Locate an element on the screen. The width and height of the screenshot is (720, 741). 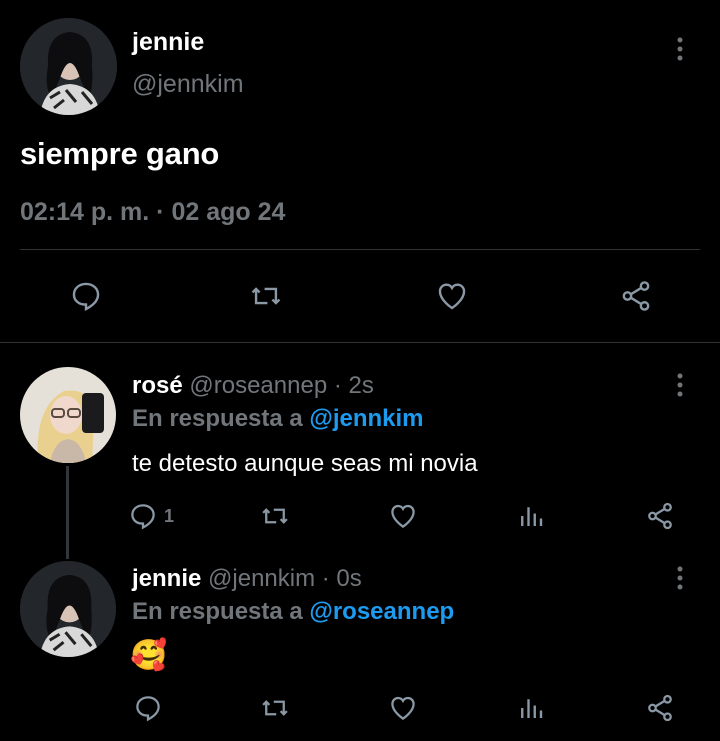
tweet-text: siempre gano is located at coordinates (120, 153).